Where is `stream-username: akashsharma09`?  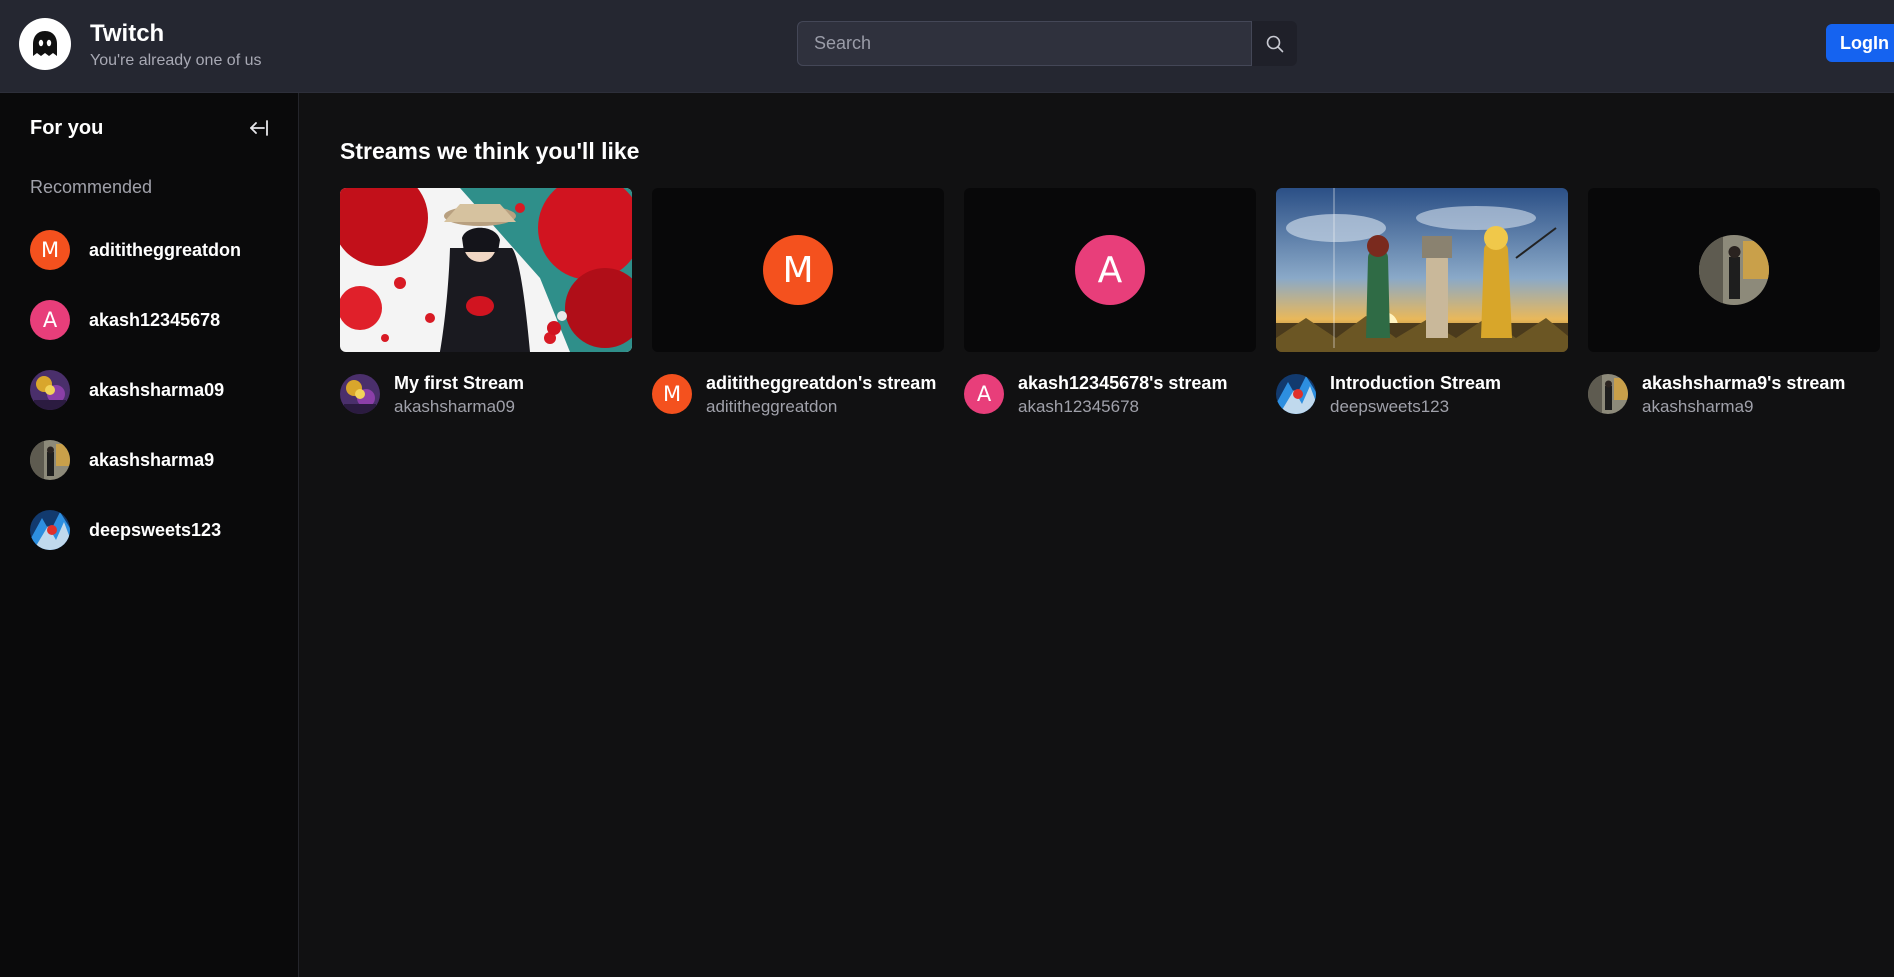 stream-username: akashsharma09 is located at coordinates (459, 407).